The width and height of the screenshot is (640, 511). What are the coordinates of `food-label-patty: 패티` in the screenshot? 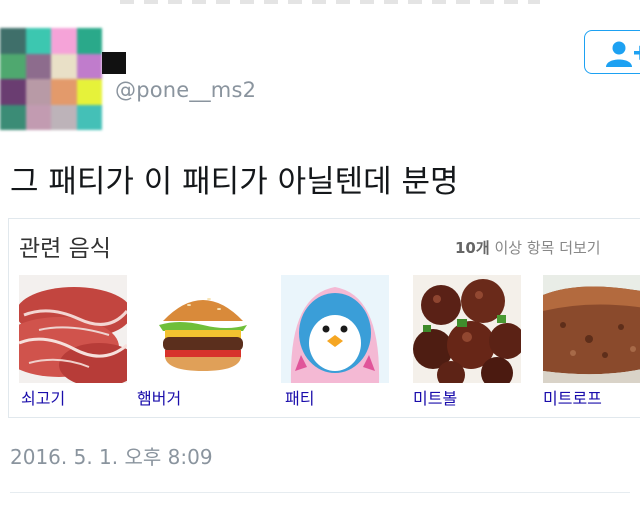 It's located at (299, 397).